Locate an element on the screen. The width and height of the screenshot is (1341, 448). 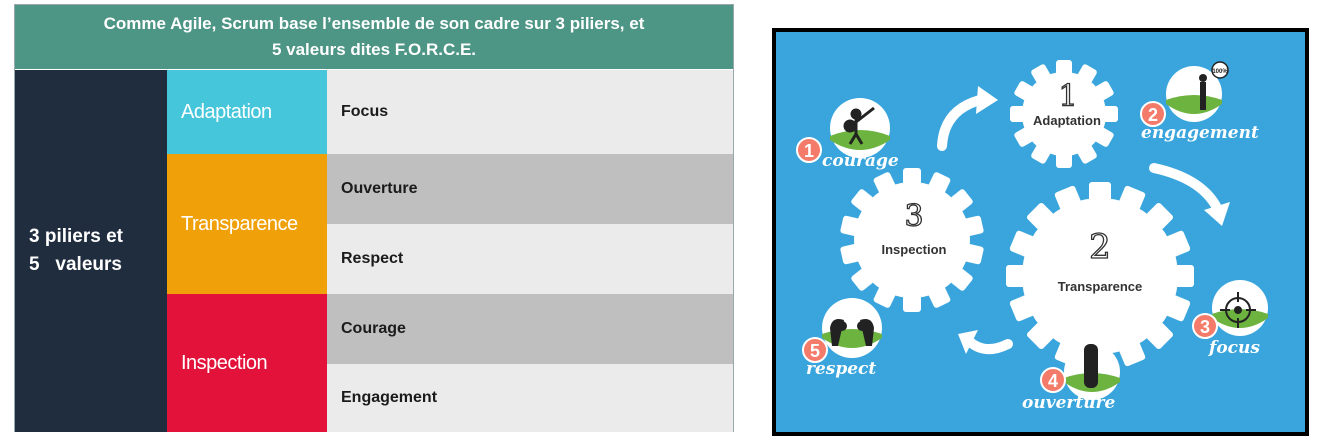
badge-number: 4 is located at coordinates (1053, 381).